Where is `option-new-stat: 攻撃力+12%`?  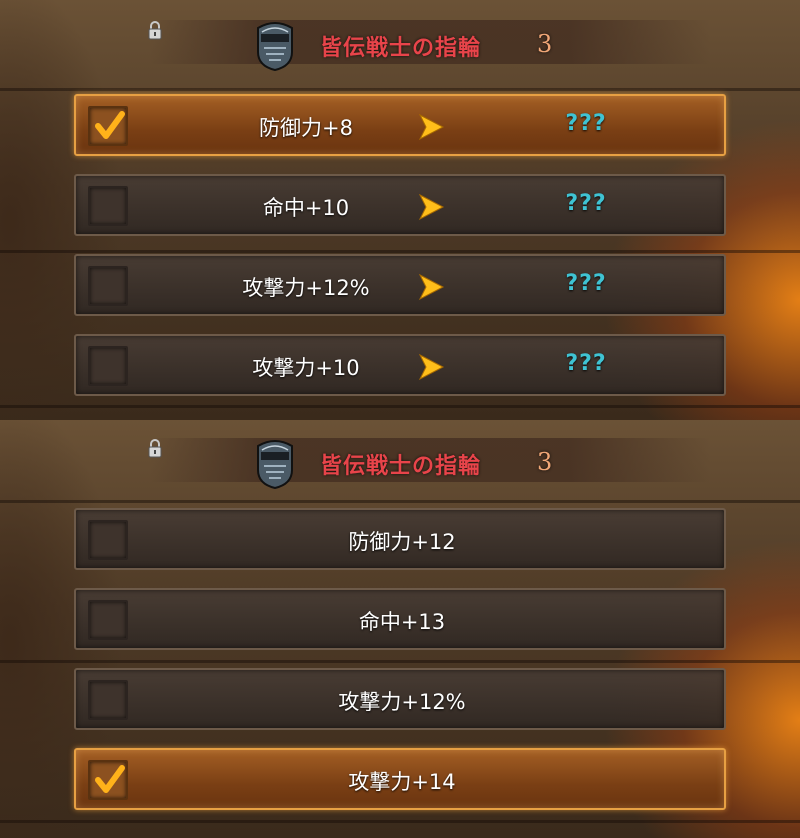 option-new-stat: 攻撃力+12% is located at coordinates (402, 702).